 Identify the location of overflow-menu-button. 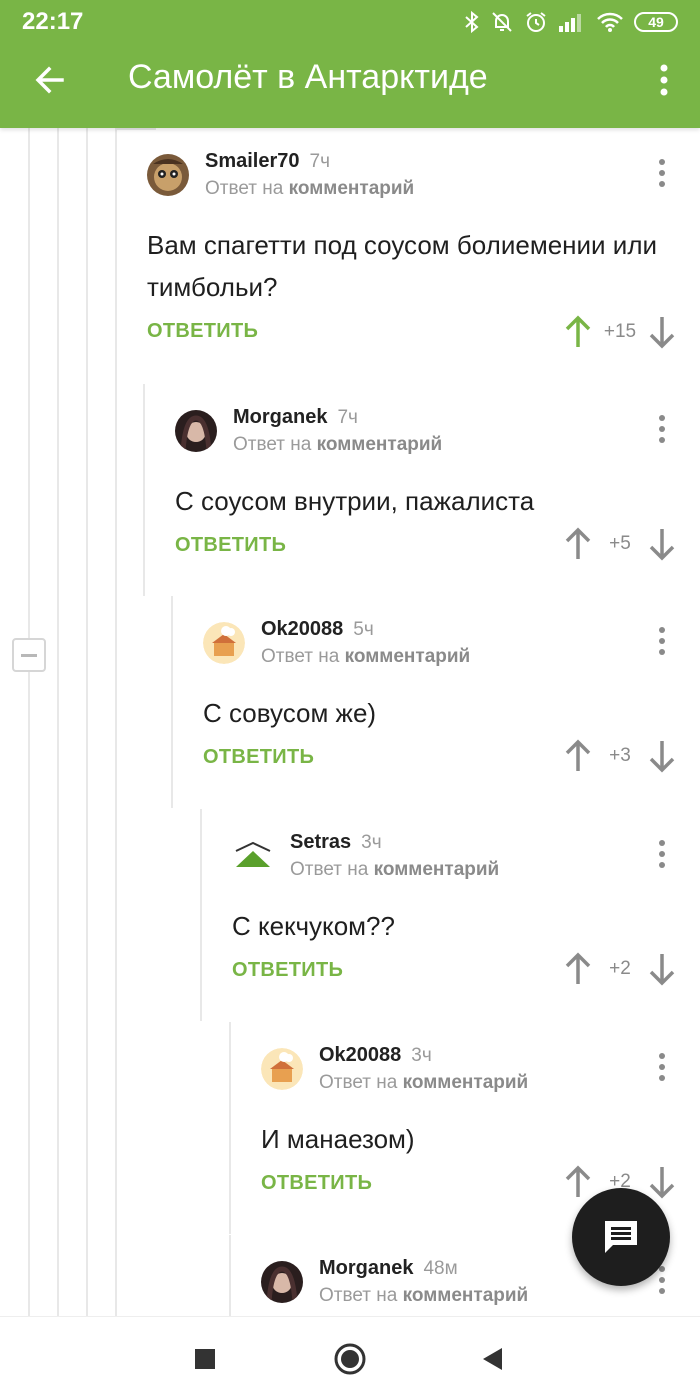
(664, 80).